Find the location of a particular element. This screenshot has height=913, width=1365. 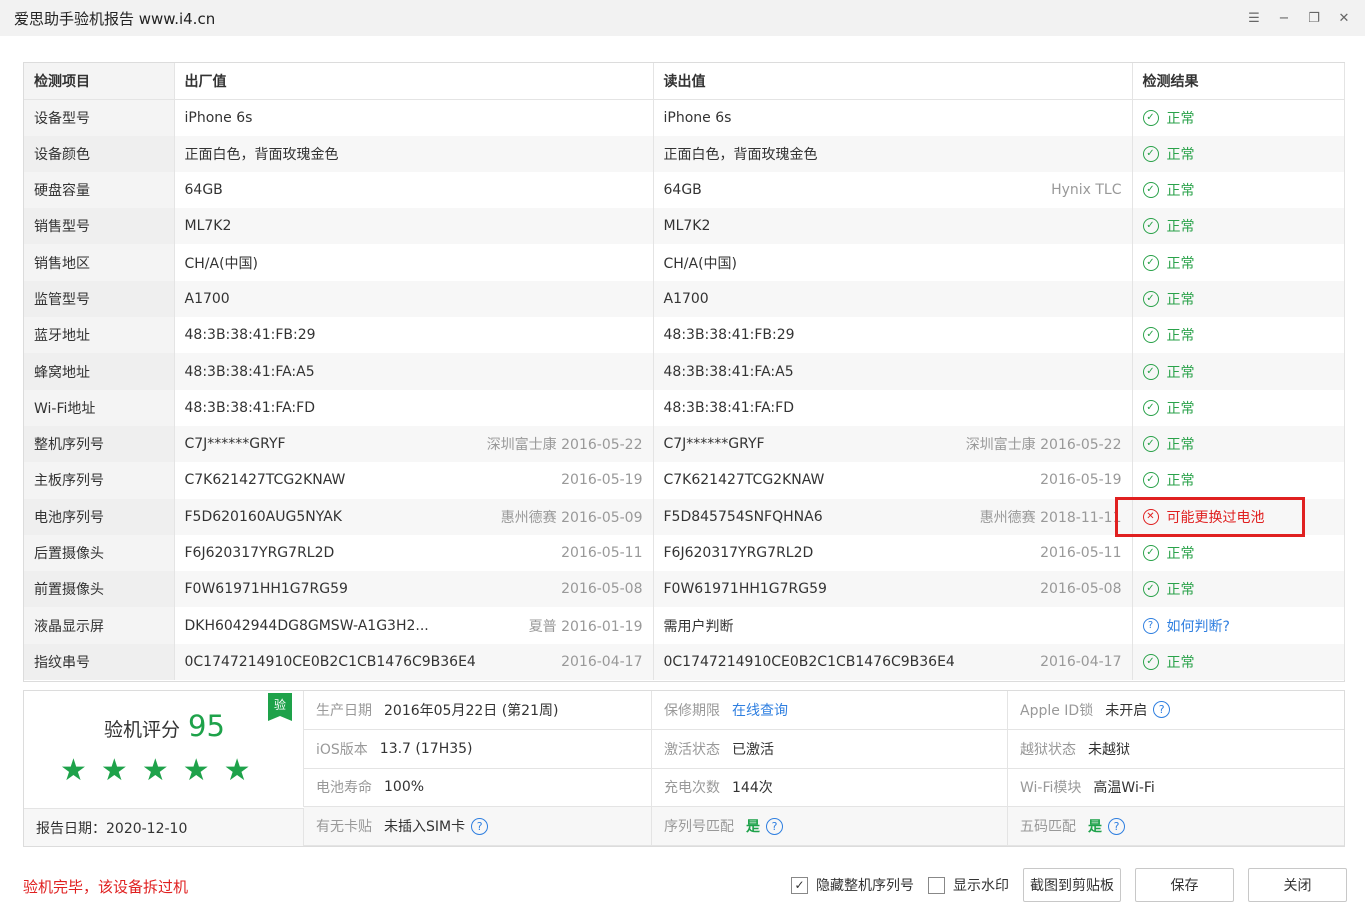

info-value: 高温Wi-Fi is located at coordinates (1124, 788).